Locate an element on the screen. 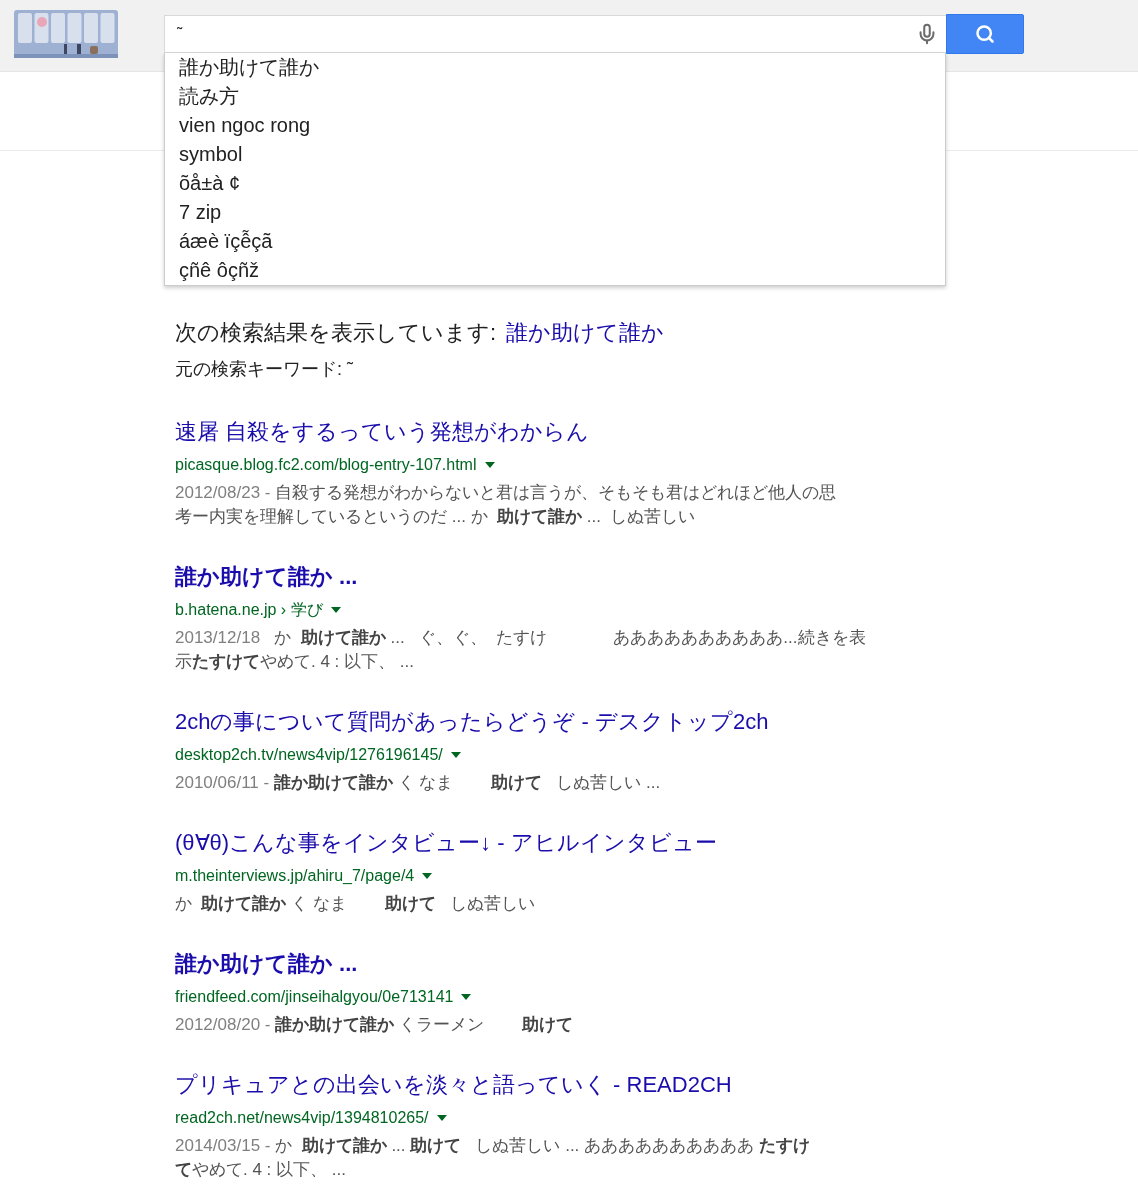 The width and height of the screenshot is (1138, 1200). original-query-link: ˜ is located at coordinates (350, 369).